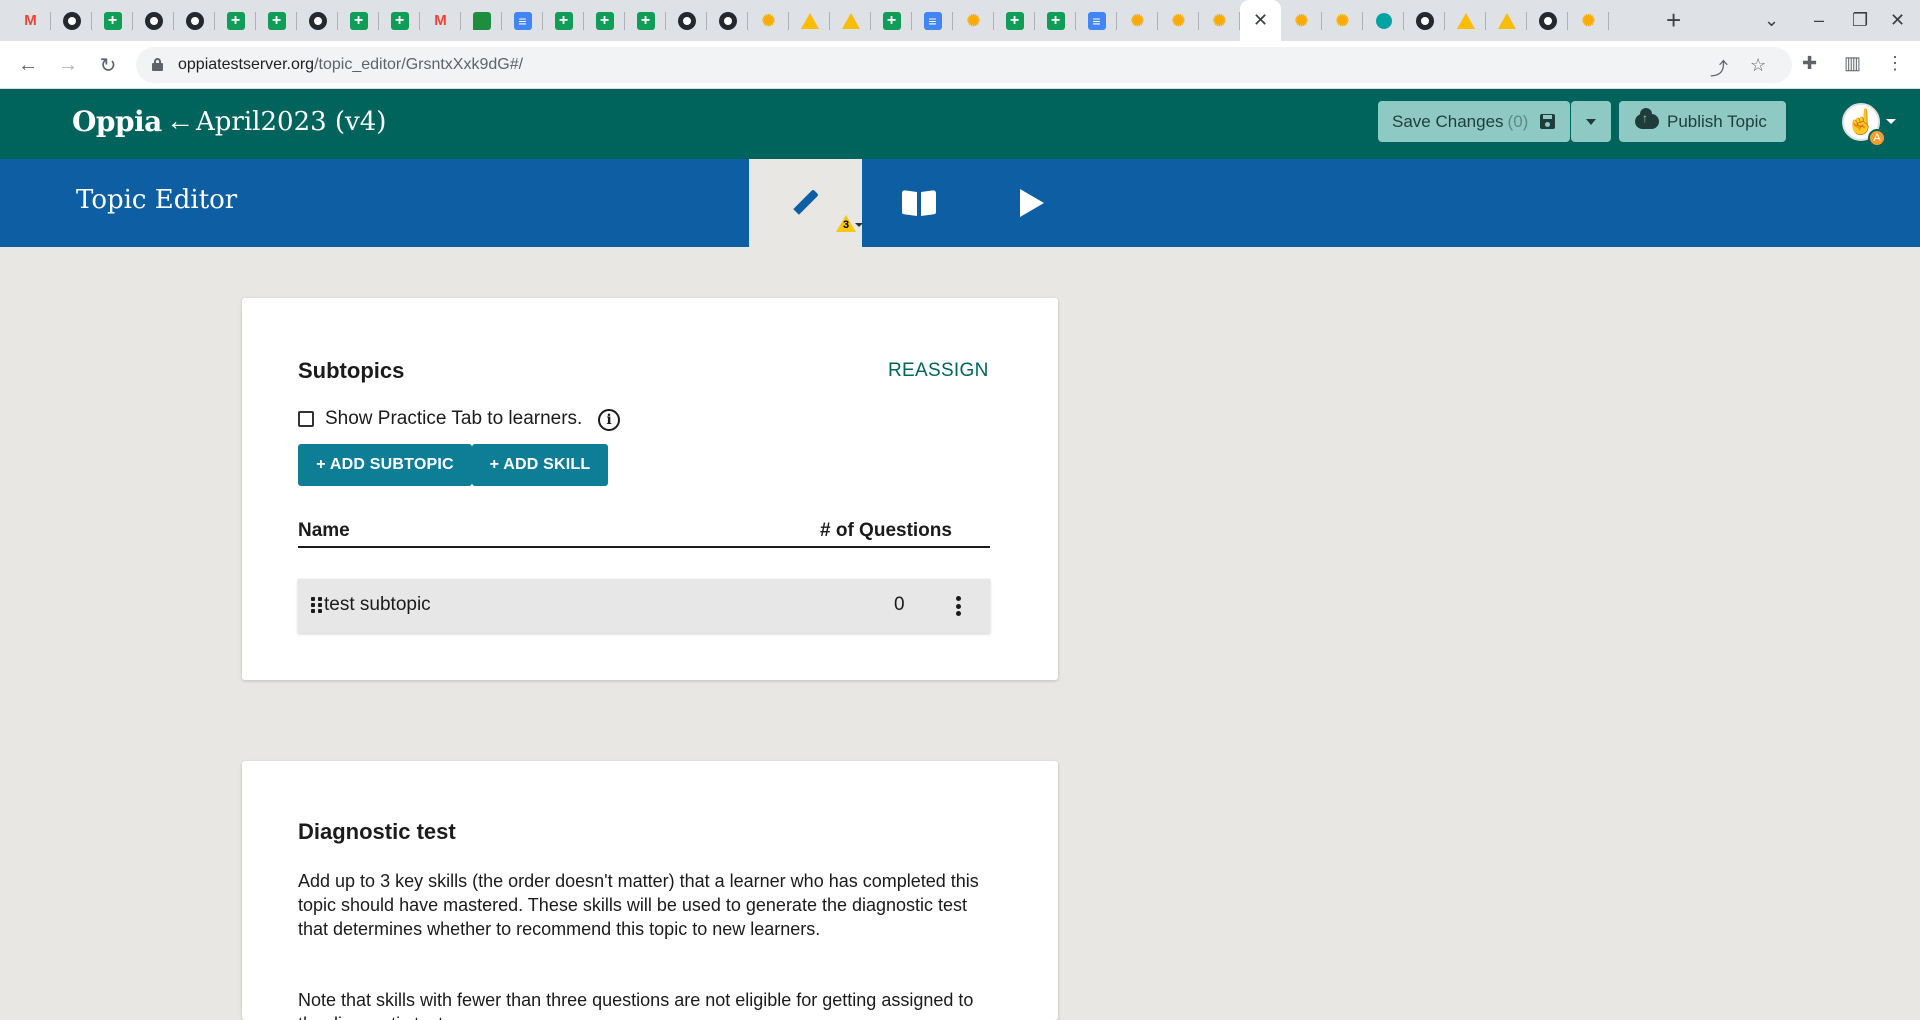  Describe the element at coordinates (1895, 63) in the screenshot. I see `browser-menu-icon: ⋮` at that location.